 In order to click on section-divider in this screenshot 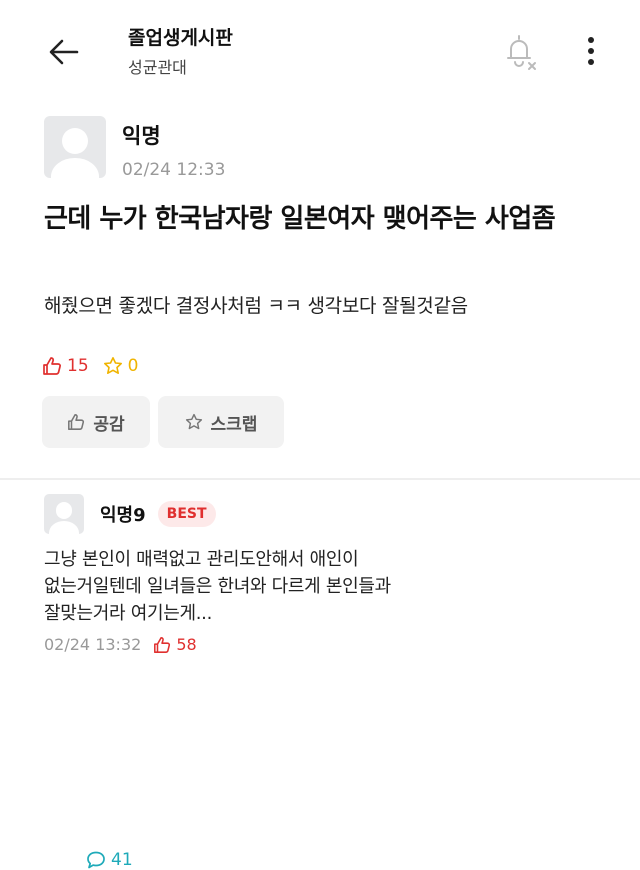, I will do `click(320, 479)`.